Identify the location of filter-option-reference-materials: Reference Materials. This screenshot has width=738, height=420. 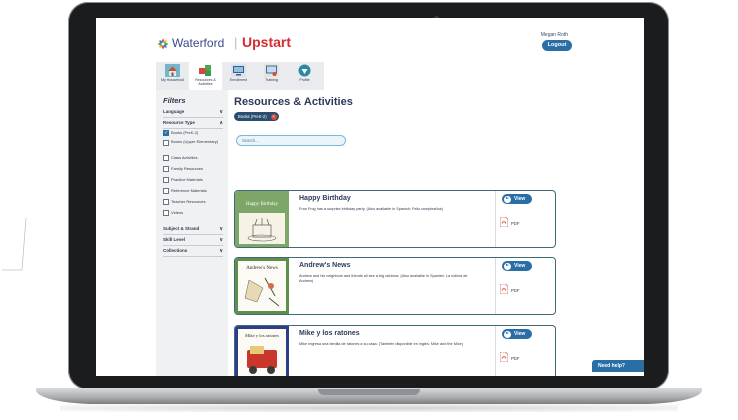
(194, 191).